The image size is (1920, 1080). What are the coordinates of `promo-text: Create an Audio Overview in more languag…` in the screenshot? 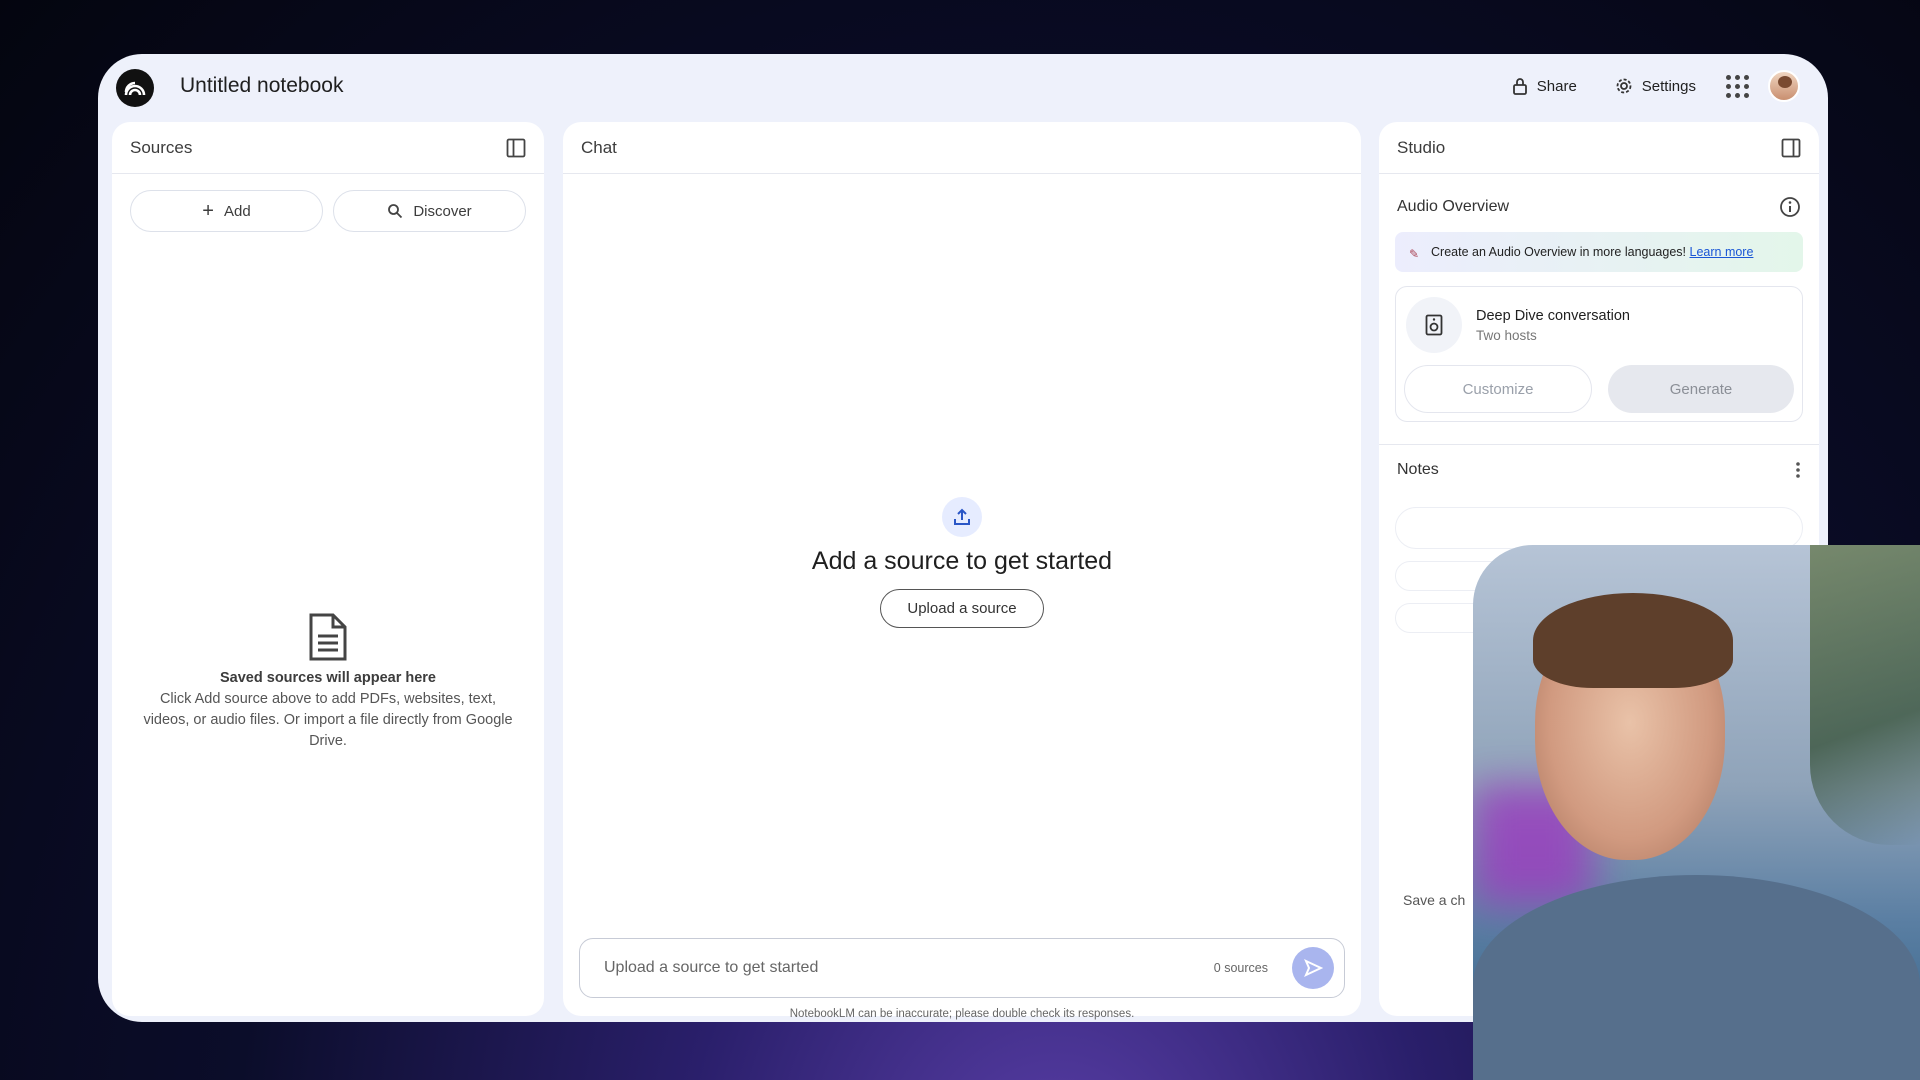 It's located at (1559, 252).